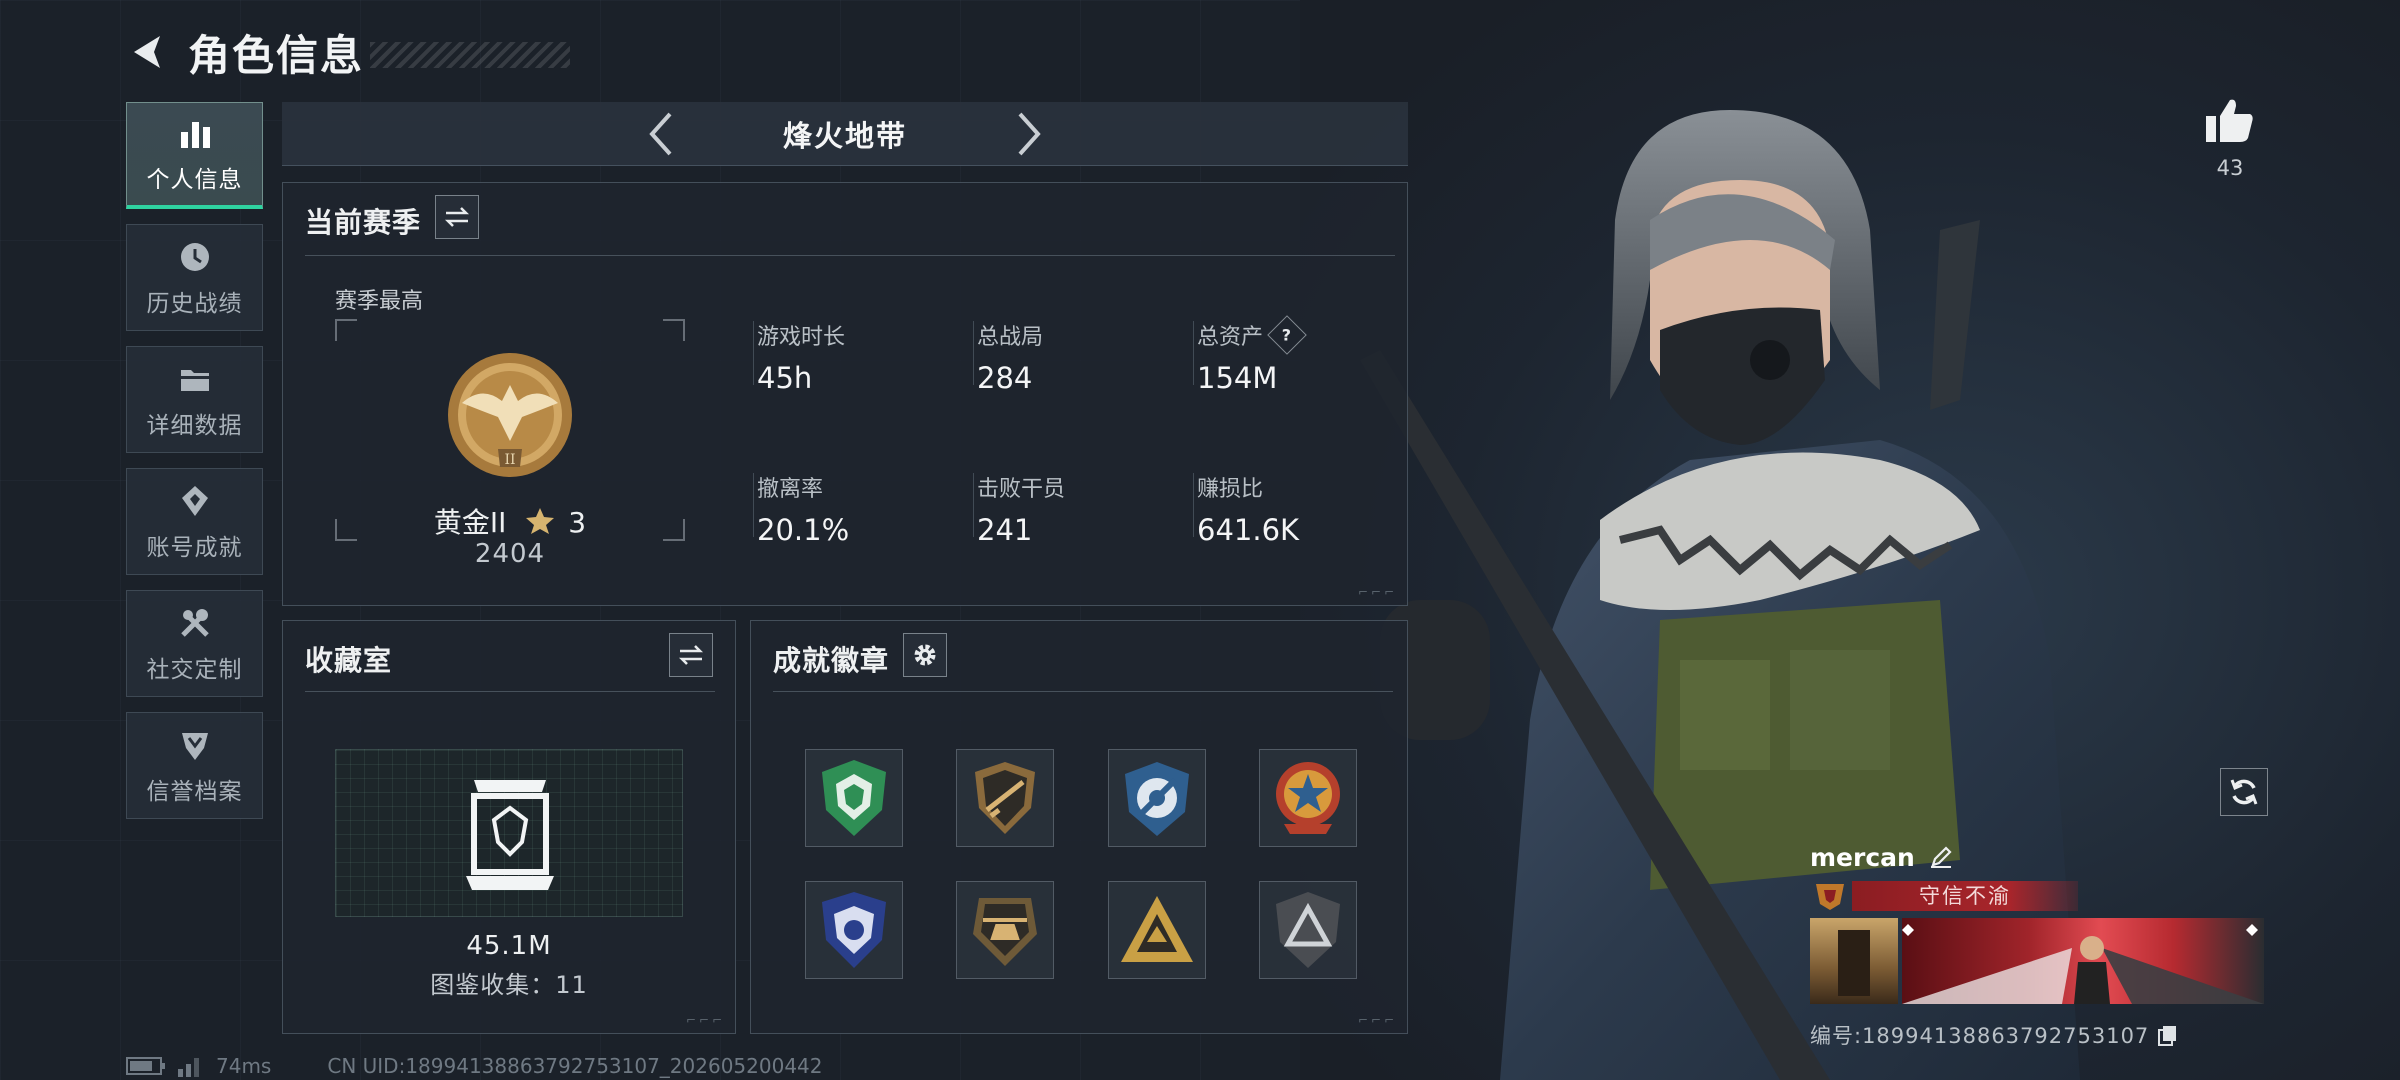 The width and height of the screenshot is (2400, 1080). Describe the element at coordinates (470, 55) in the screenshot. I see `title-decoration` at that location.